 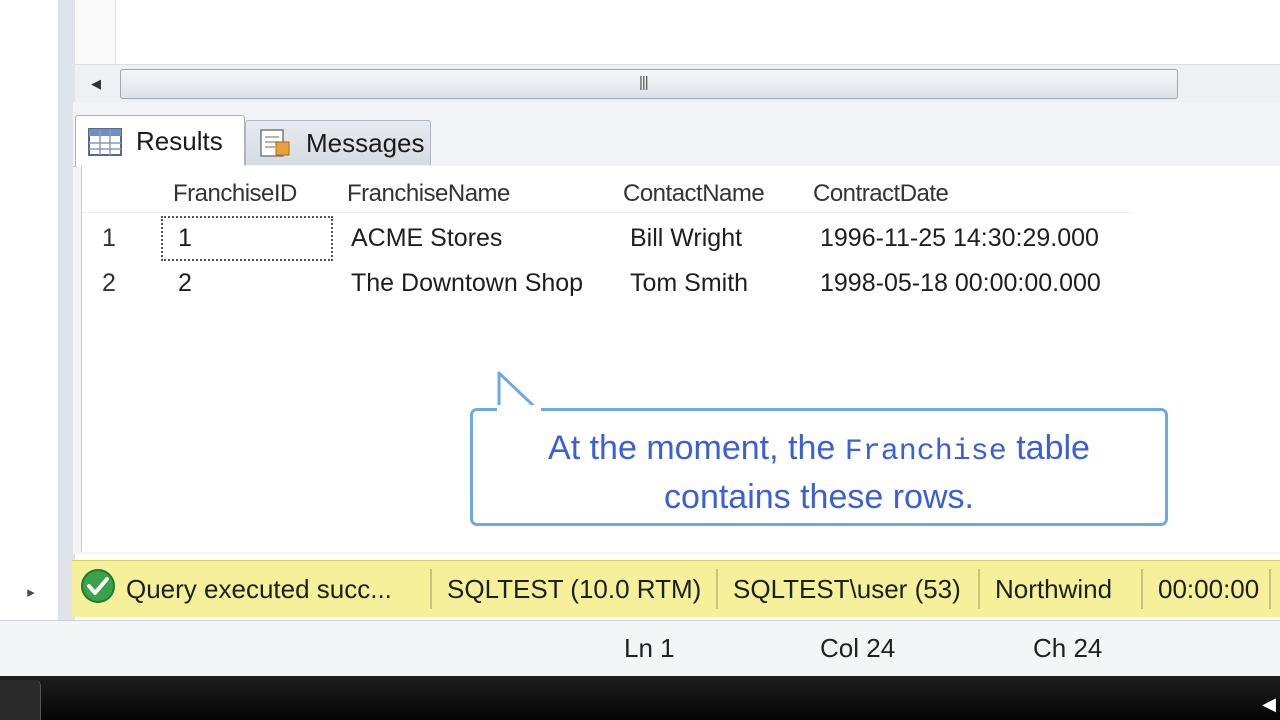 I want to click on column-indicator: Col 24, so click(x=858, y=648).